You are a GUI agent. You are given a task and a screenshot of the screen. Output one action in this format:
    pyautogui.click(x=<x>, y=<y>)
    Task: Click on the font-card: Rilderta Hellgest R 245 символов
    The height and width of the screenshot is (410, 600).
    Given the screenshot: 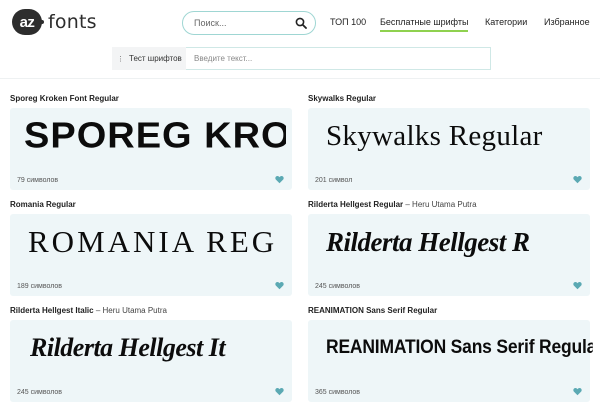 What is the action you would take?
    pyautogui.click(x=449, y=255)
    